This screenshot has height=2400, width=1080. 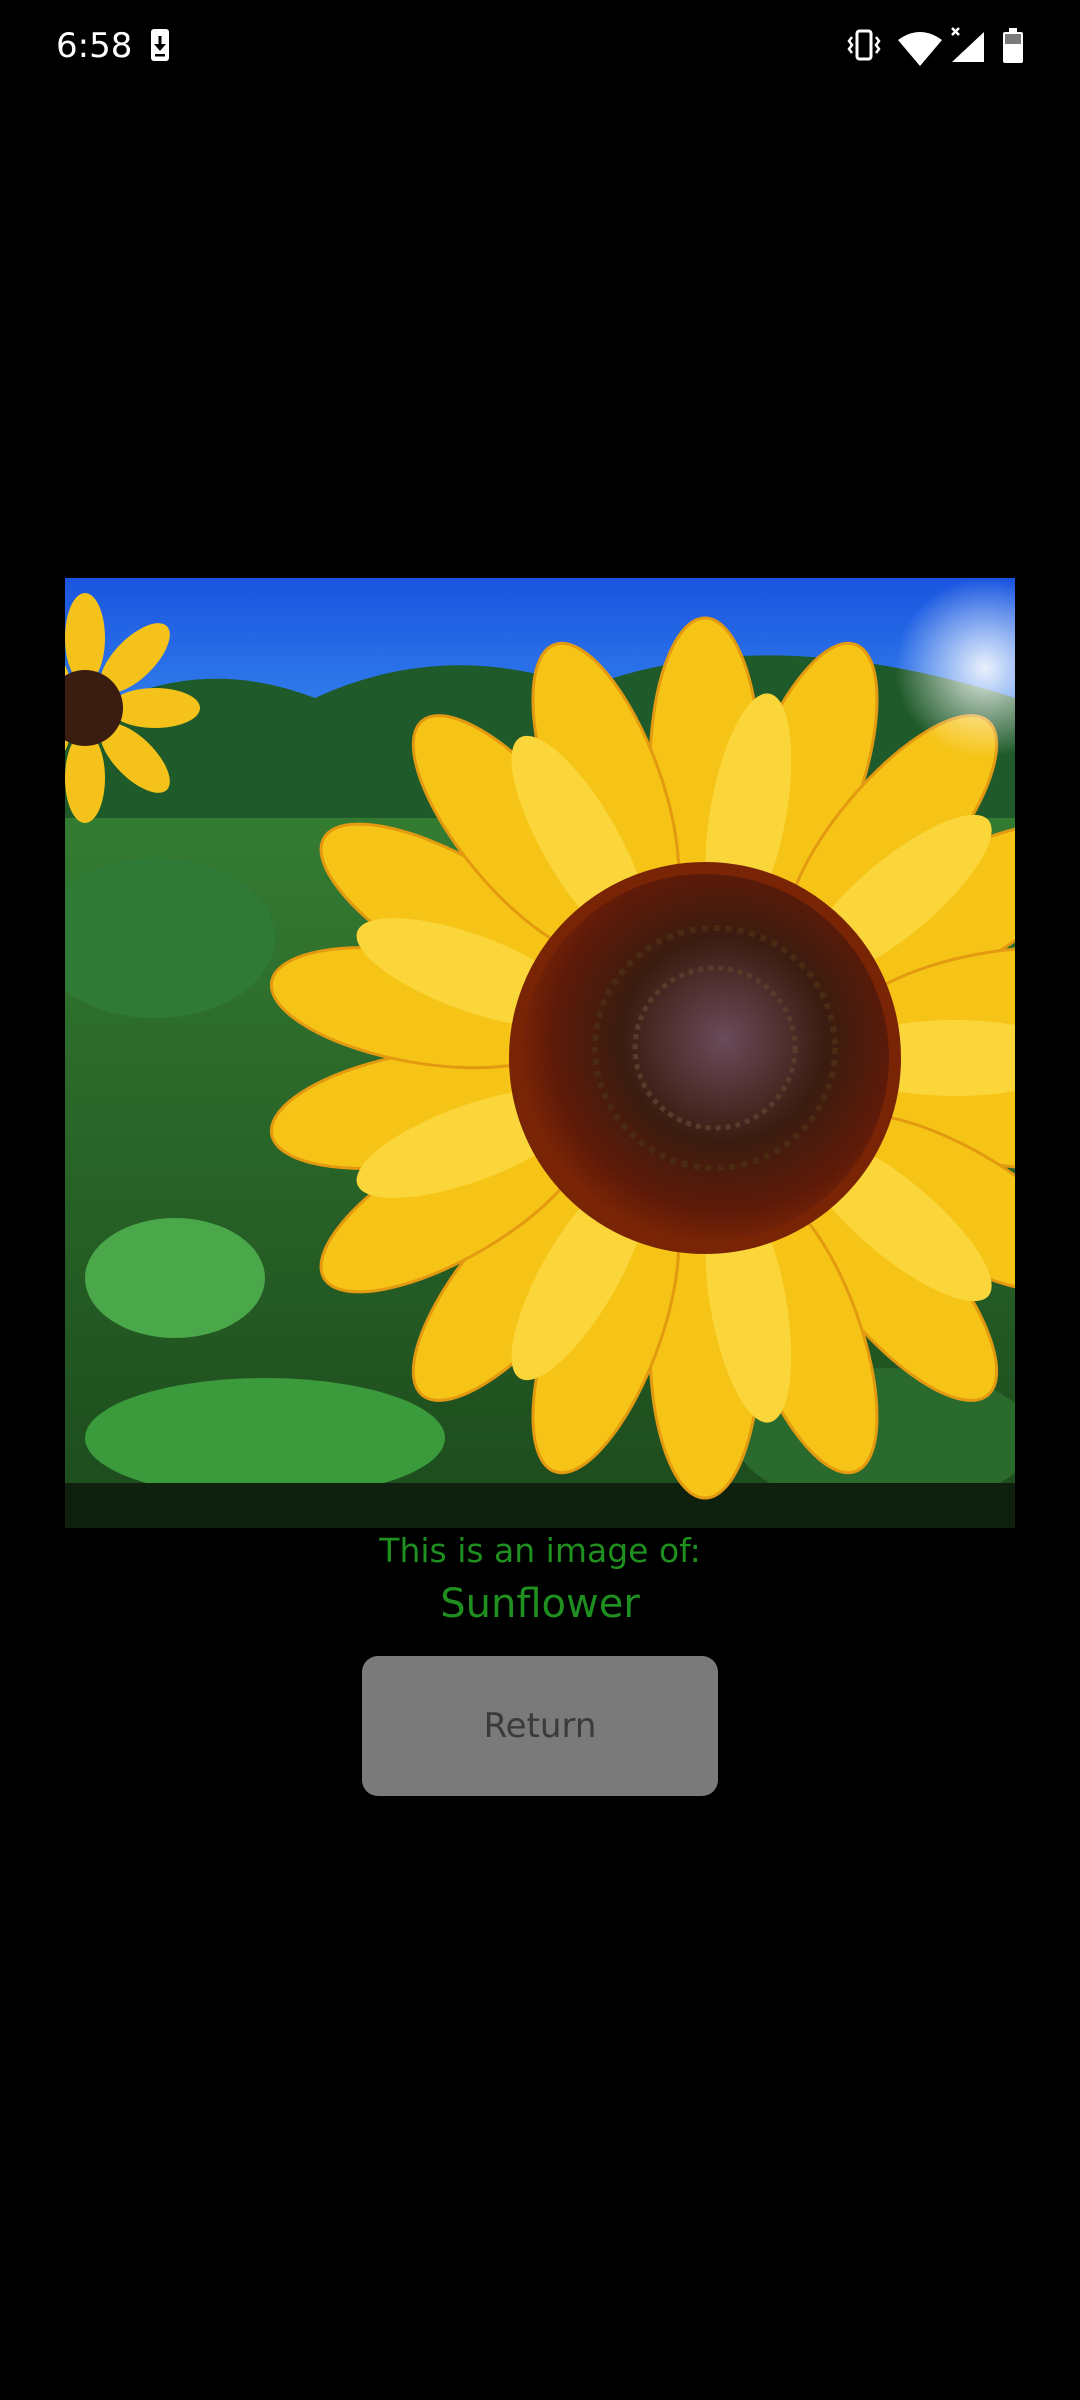 I want to click on return-button: Return, so click(x=540, y=1726).